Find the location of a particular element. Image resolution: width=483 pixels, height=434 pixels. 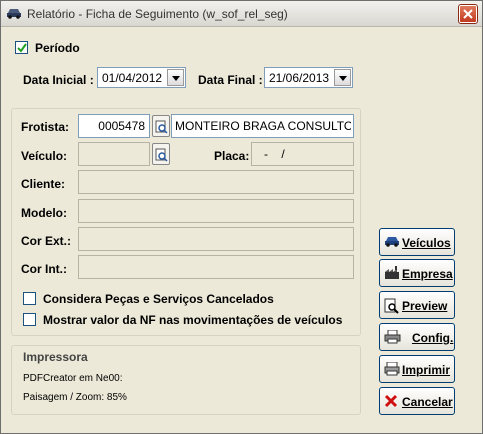

magnifier-page-icon is located at coordinates (391, 306).